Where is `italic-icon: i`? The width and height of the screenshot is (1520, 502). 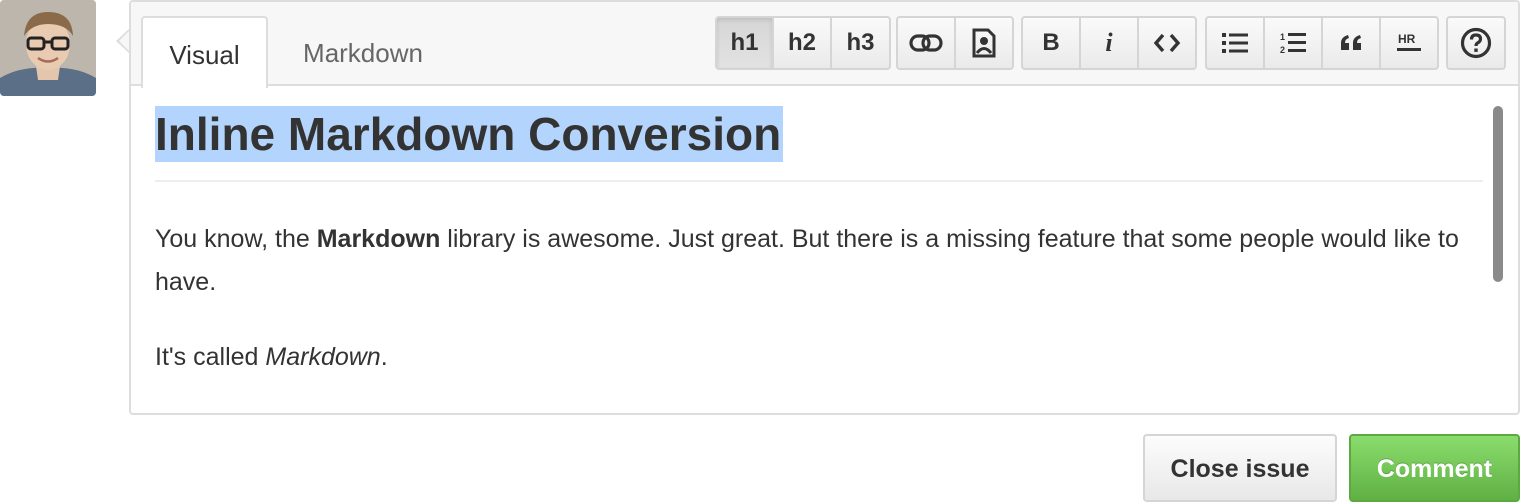 italic-icon: i is located at coordinates (1109, 42).